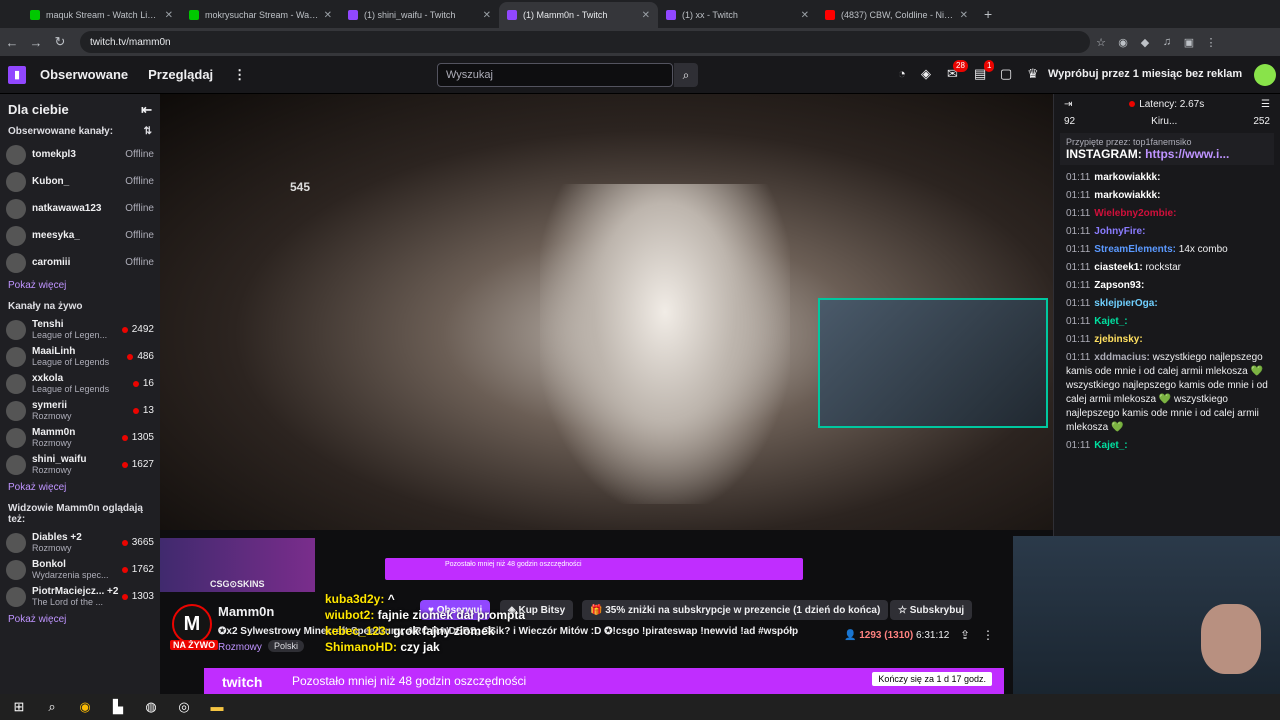 This screenshot has width=1280, height=720. What do you see at coordinates (932, 679) in the screenshot?
I see `promo-cta-button: Kończy się za 1 d 17 godz.` at bounding box center [932, 679].